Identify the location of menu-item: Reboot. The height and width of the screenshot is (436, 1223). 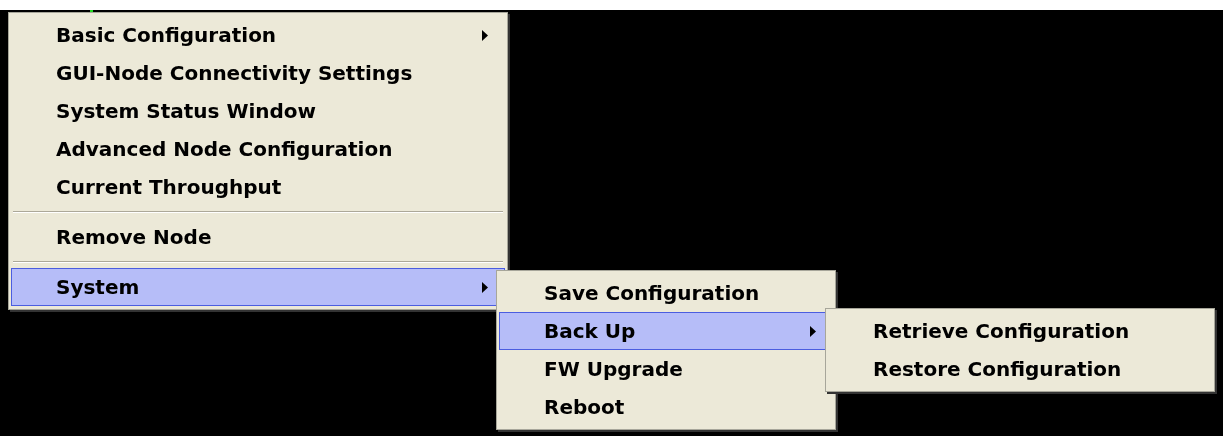
(666, 407).